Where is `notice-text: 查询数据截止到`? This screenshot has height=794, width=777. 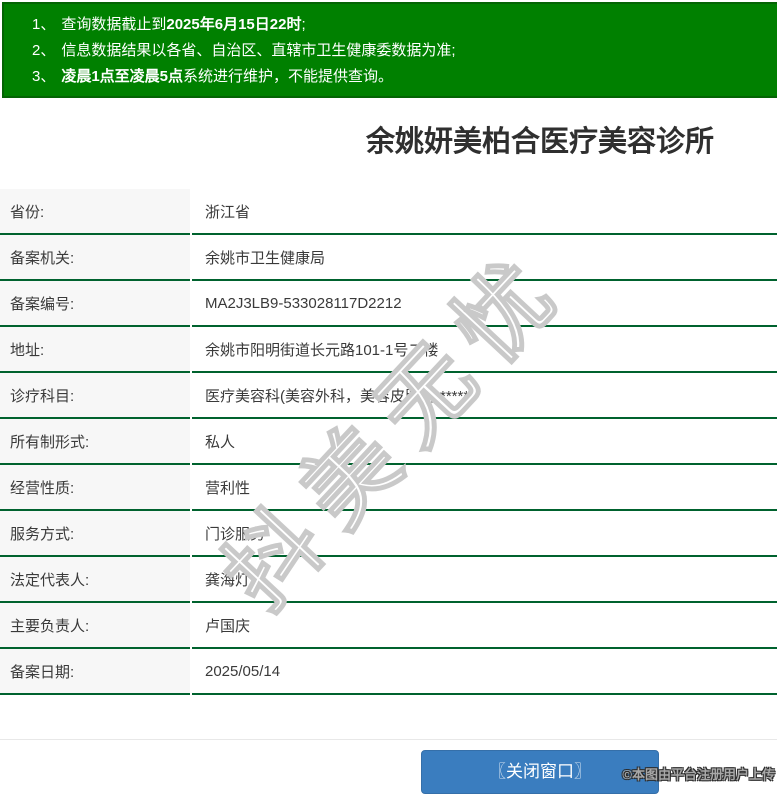 notice-text: 查询数据截止到 is located at coordinates (114, 24).